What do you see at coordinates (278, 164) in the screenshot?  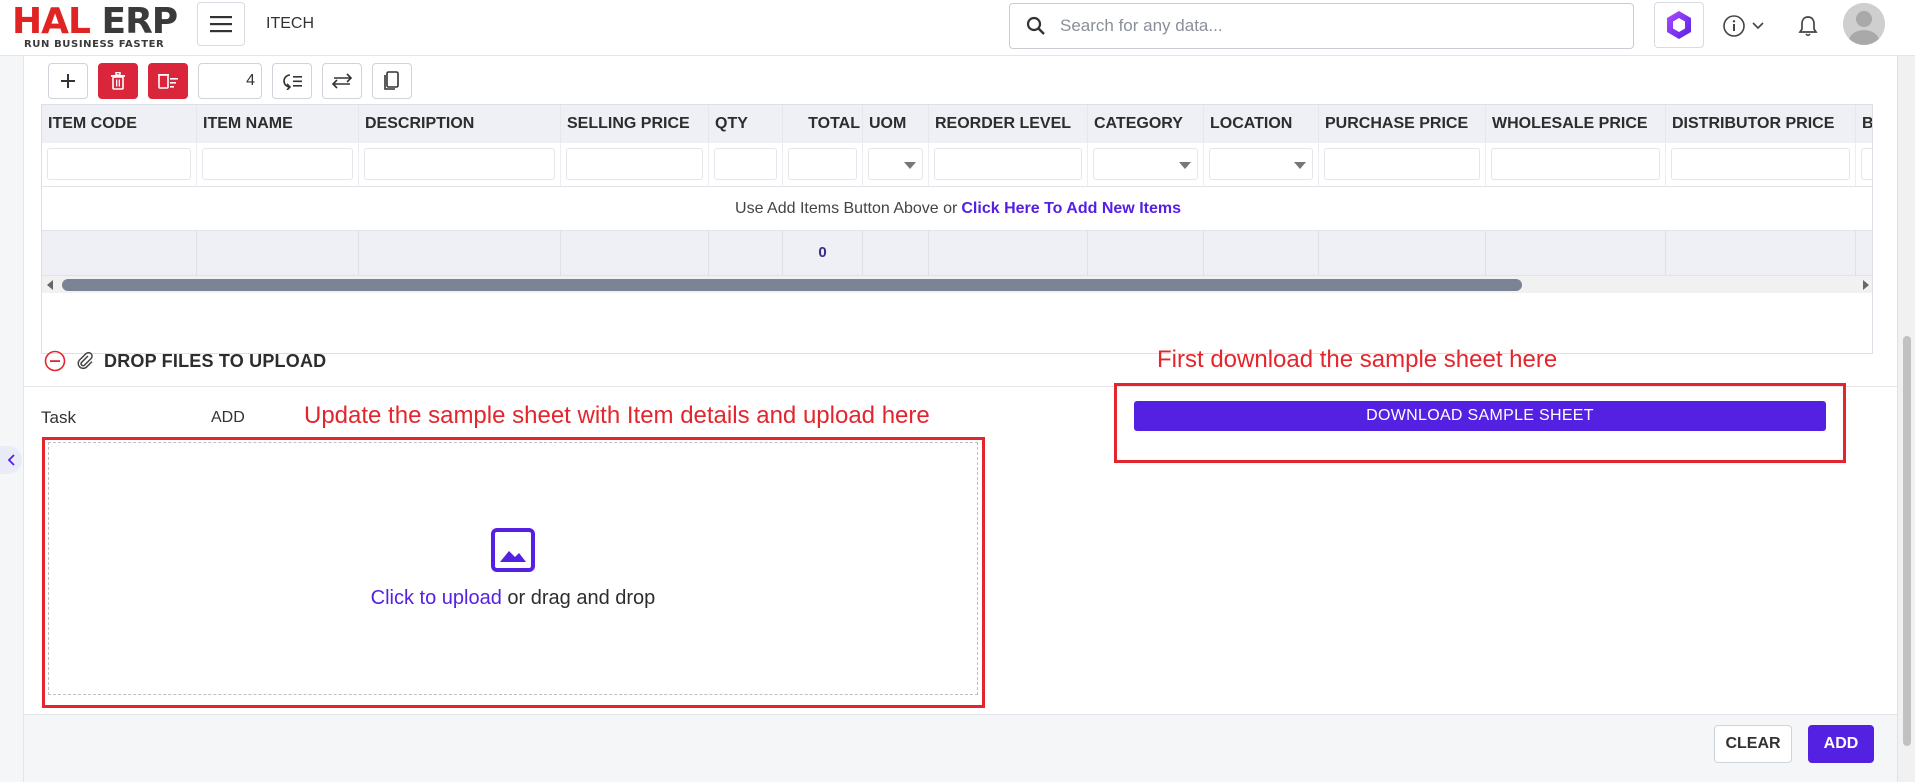 I see `filter-item-name` at bounding box center [278, 164].